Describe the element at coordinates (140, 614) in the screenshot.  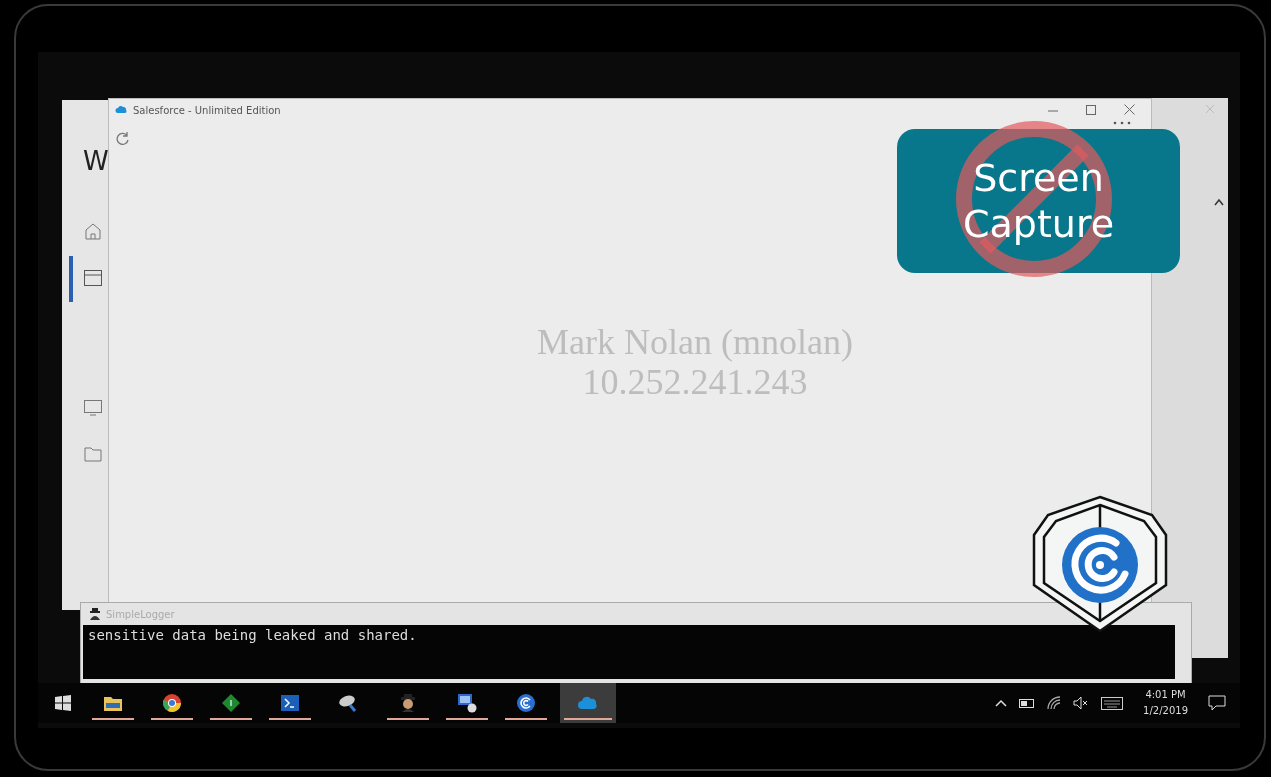
I see `window-title: SimpleLogger` at that location.